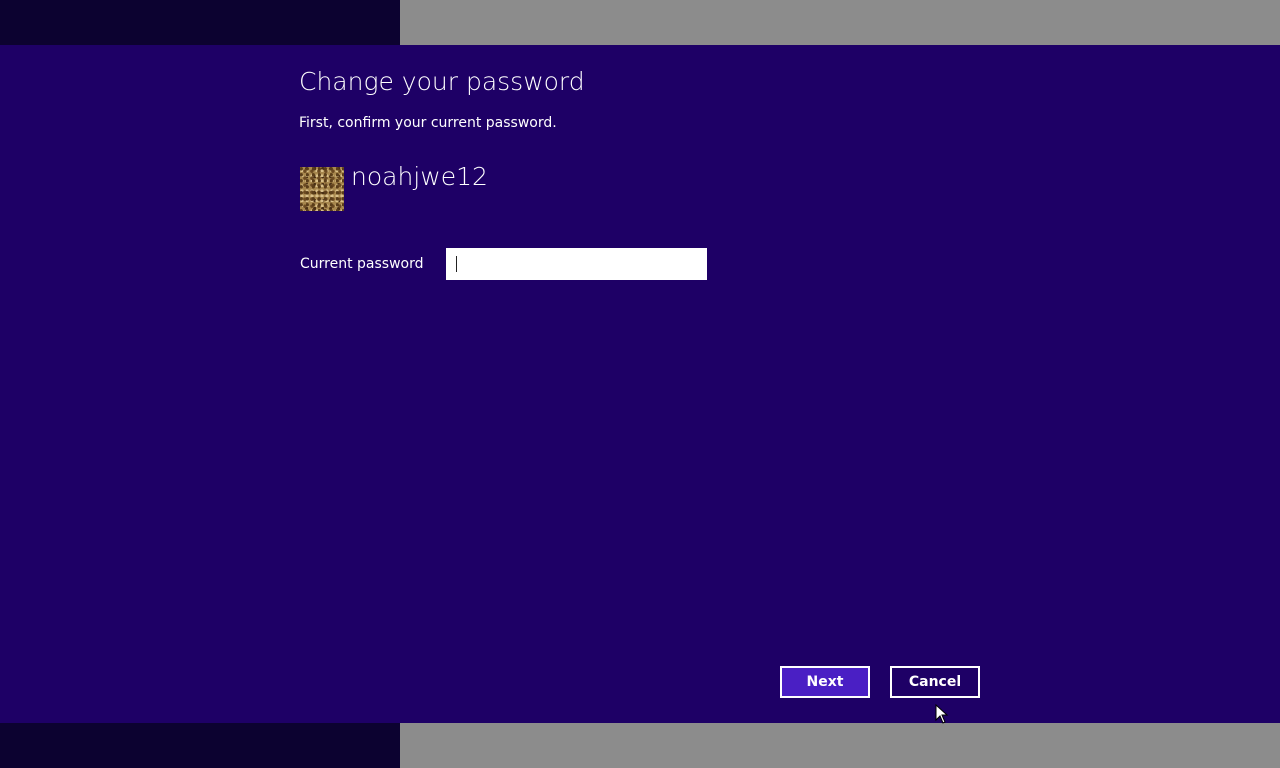 The height and width of the screenshot is (768, 1280). Describe the element at coordinates (442, 81) in the screenshot. I see `page-title: Change your password` at that location.